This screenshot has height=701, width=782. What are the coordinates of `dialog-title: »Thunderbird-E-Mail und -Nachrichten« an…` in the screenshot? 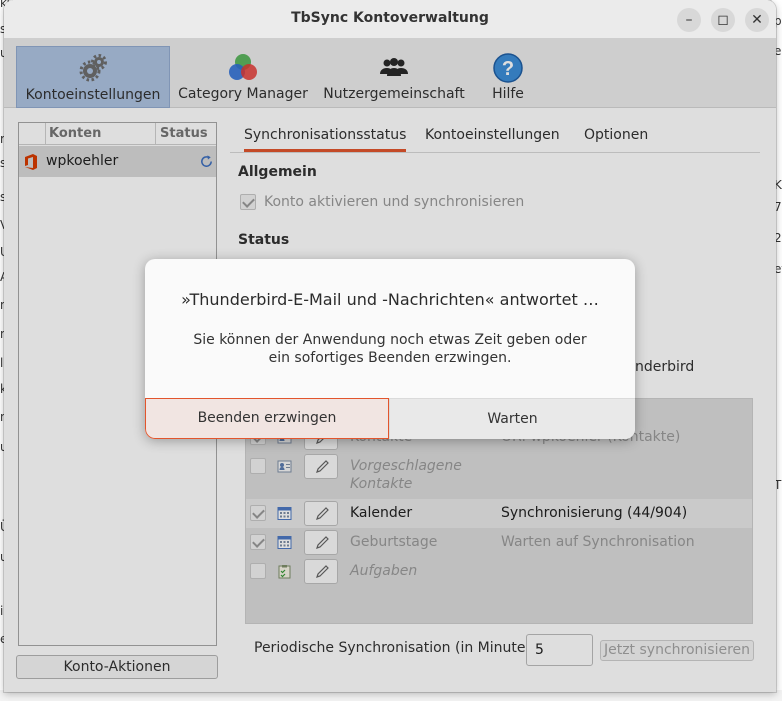 It's located at (390, 299).